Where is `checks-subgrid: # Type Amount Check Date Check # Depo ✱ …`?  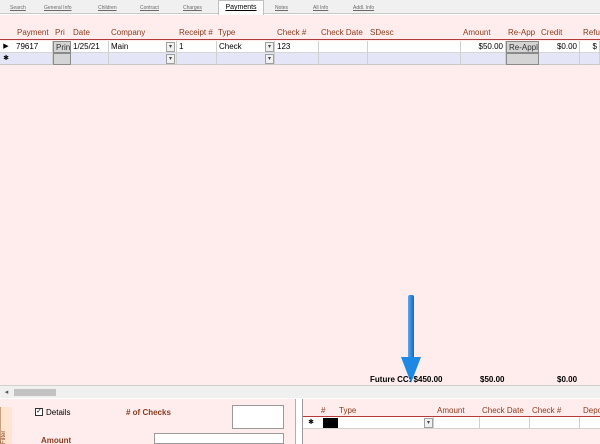 checks-subgrid: # Type Amount Check Date Check # Depo ✱ … is located at coordinates (451, 421).